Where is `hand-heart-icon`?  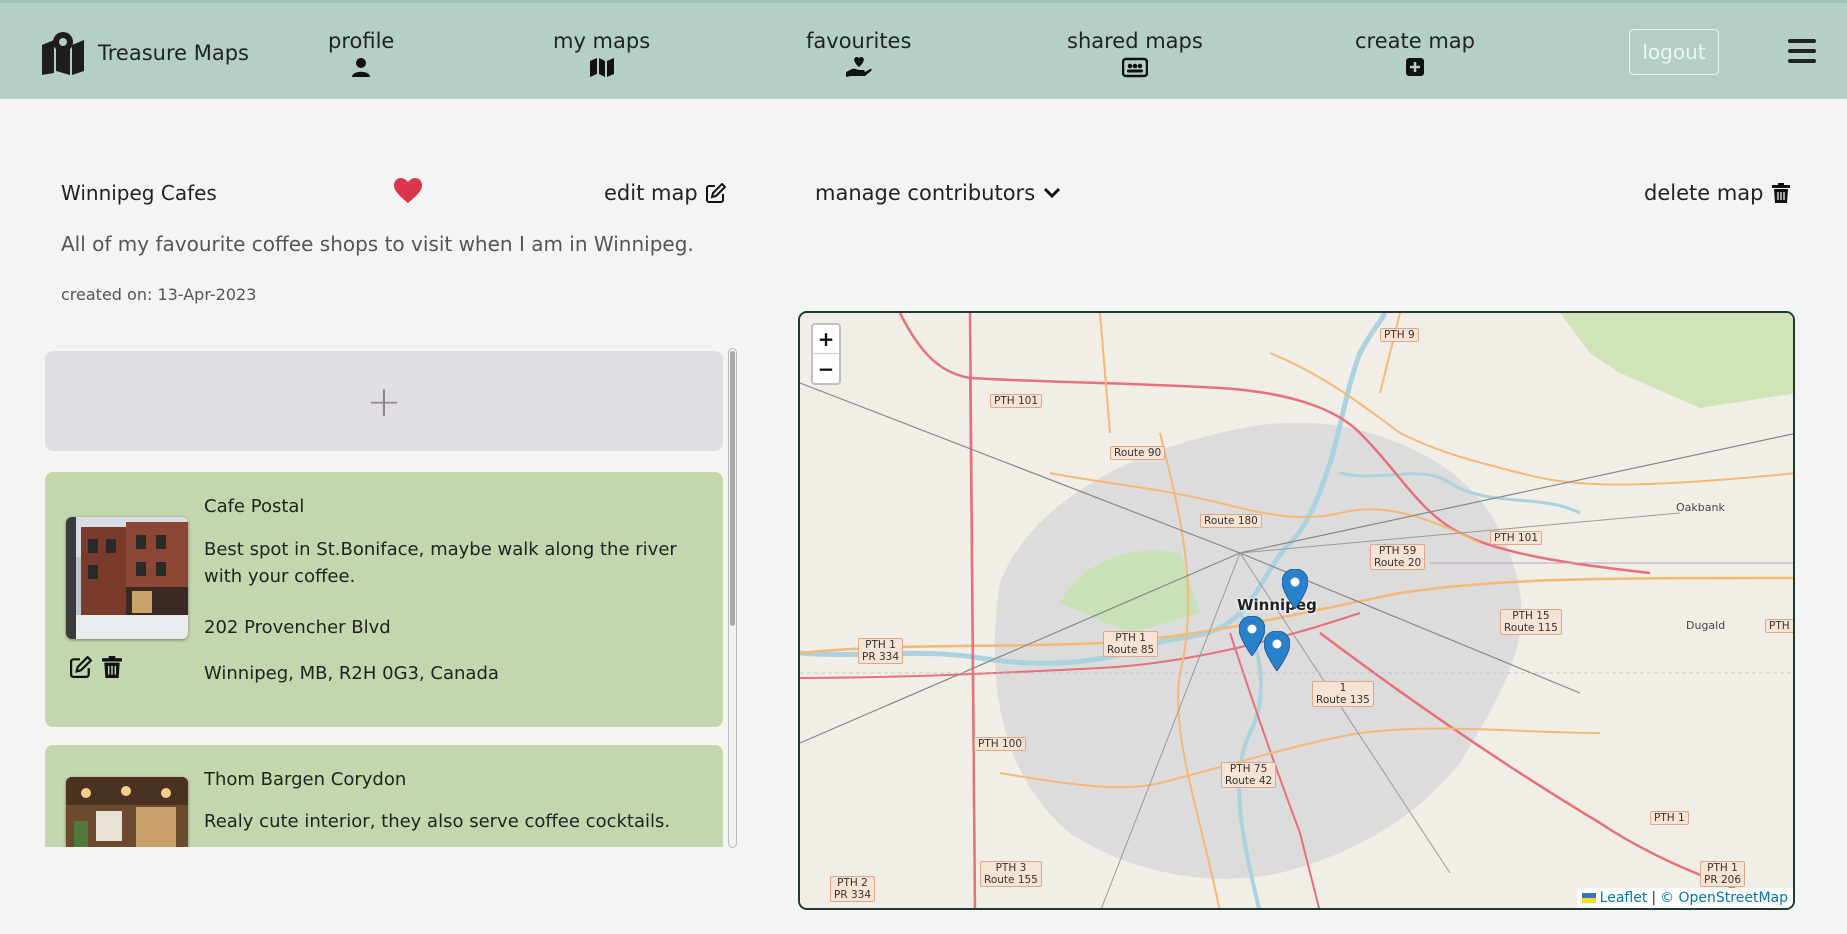
hand-heart-icon is located at coordinates (858, 67).